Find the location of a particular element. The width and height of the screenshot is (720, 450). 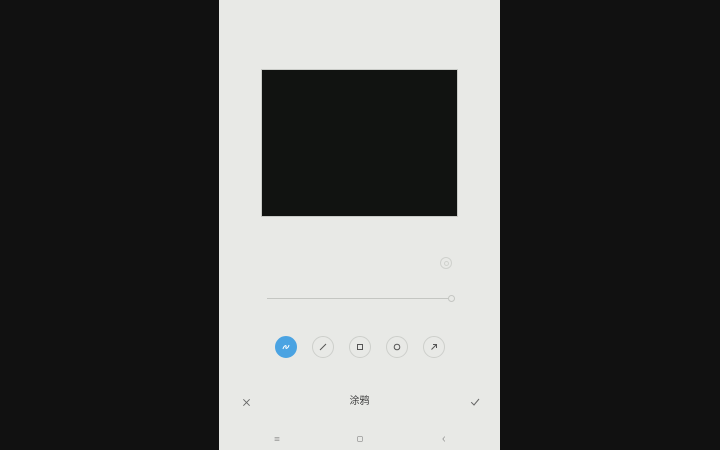

home-icon is located at coordinates (360, 439).